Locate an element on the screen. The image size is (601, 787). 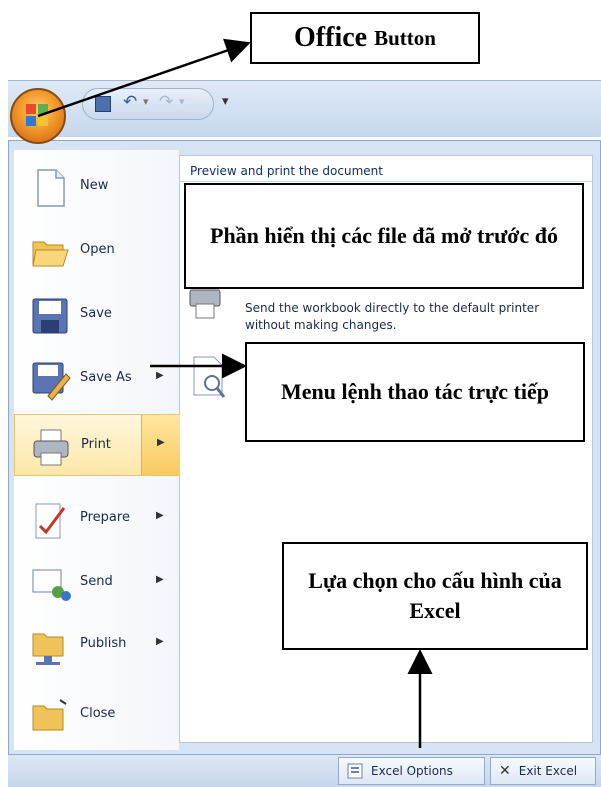
menu-label-print: Print is located at coordinates (96, 444).